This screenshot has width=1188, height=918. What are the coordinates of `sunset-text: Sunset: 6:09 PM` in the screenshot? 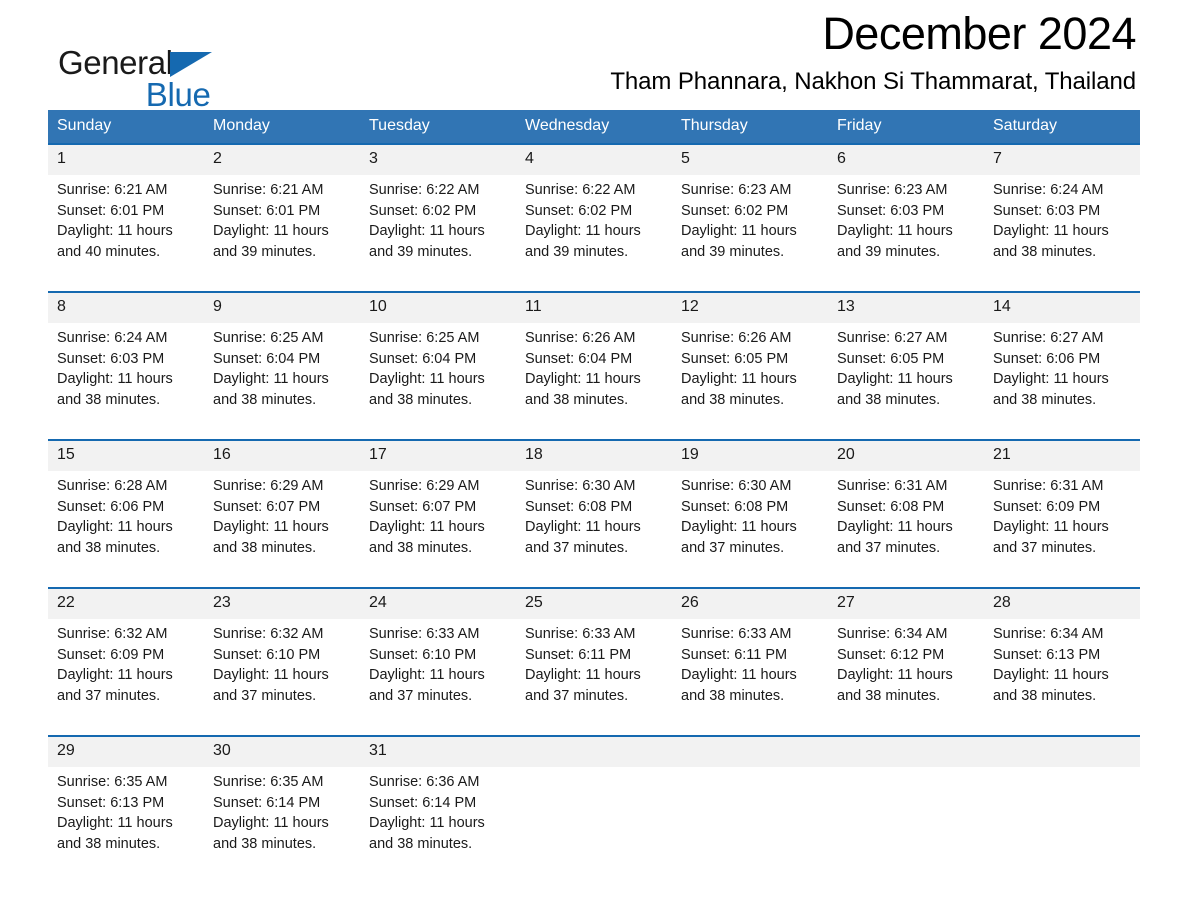 It's located at (111, 654).